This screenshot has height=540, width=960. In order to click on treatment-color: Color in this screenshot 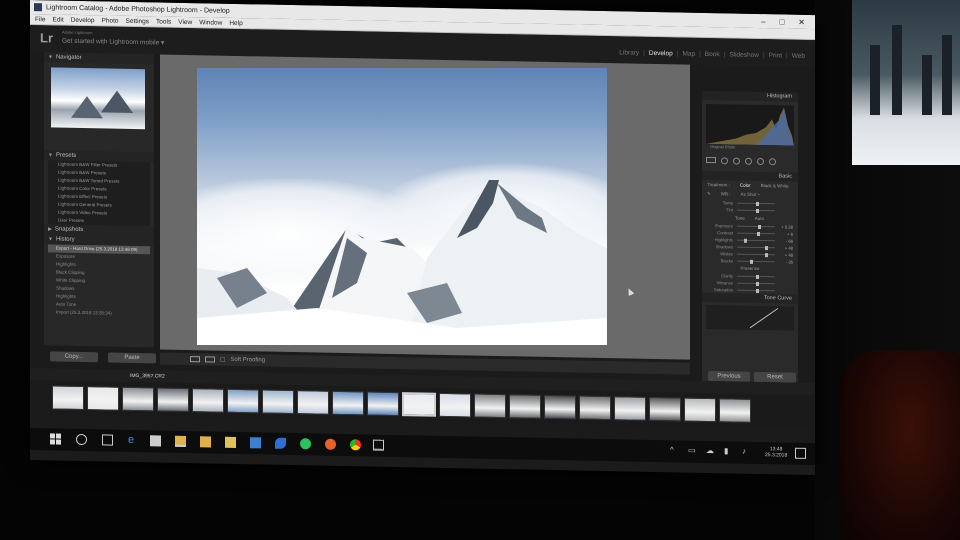, I will do `click(745, 185)`.